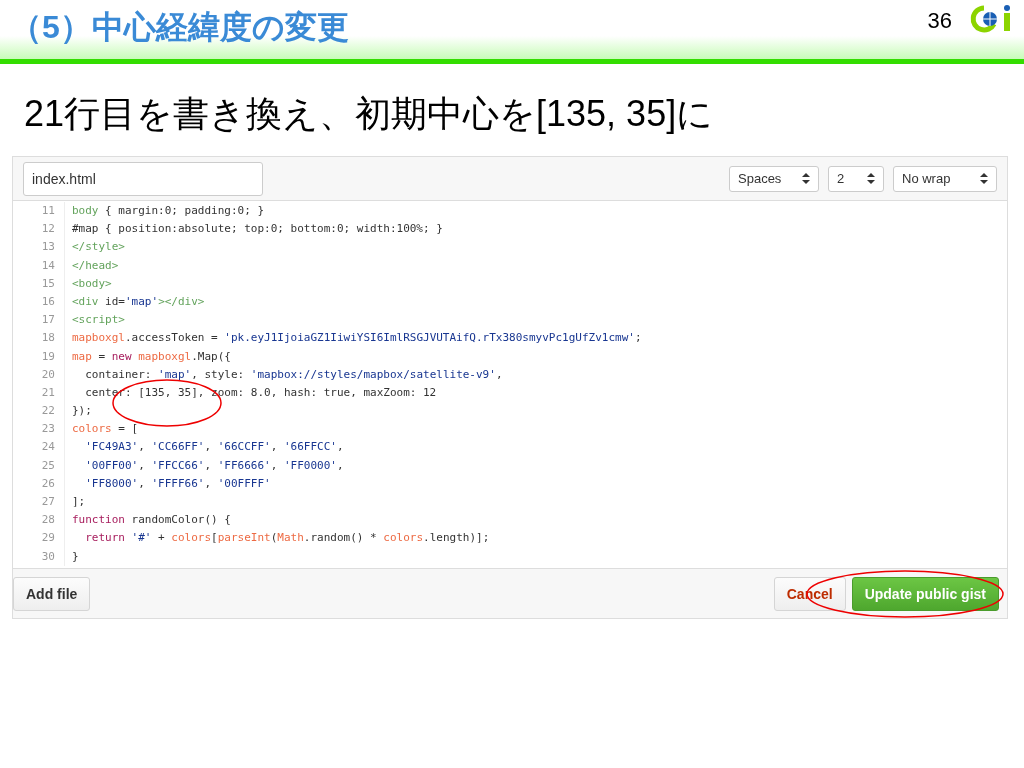  Describe the element at coordinates (774, 178) in the screenshot. I see `dropdown-select: Spaces` at that location.